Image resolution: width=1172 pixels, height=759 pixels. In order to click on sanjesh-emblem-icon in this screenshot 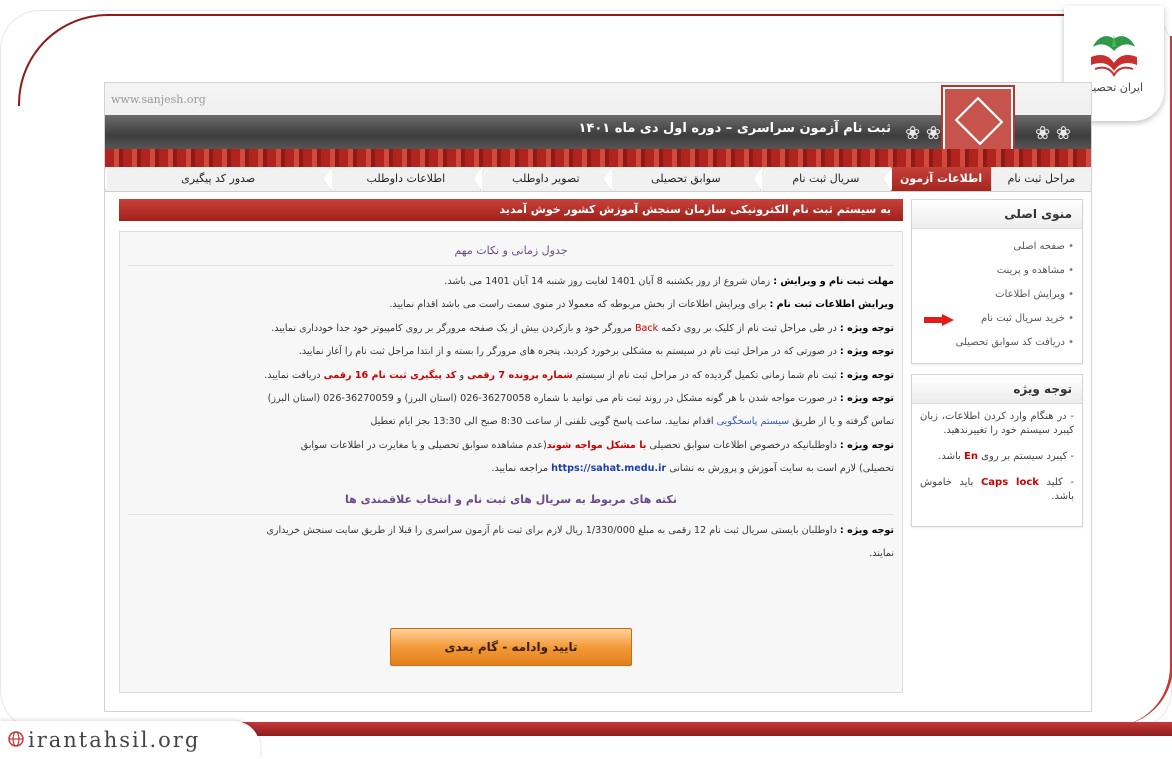, I will do `click(978, 120)`.